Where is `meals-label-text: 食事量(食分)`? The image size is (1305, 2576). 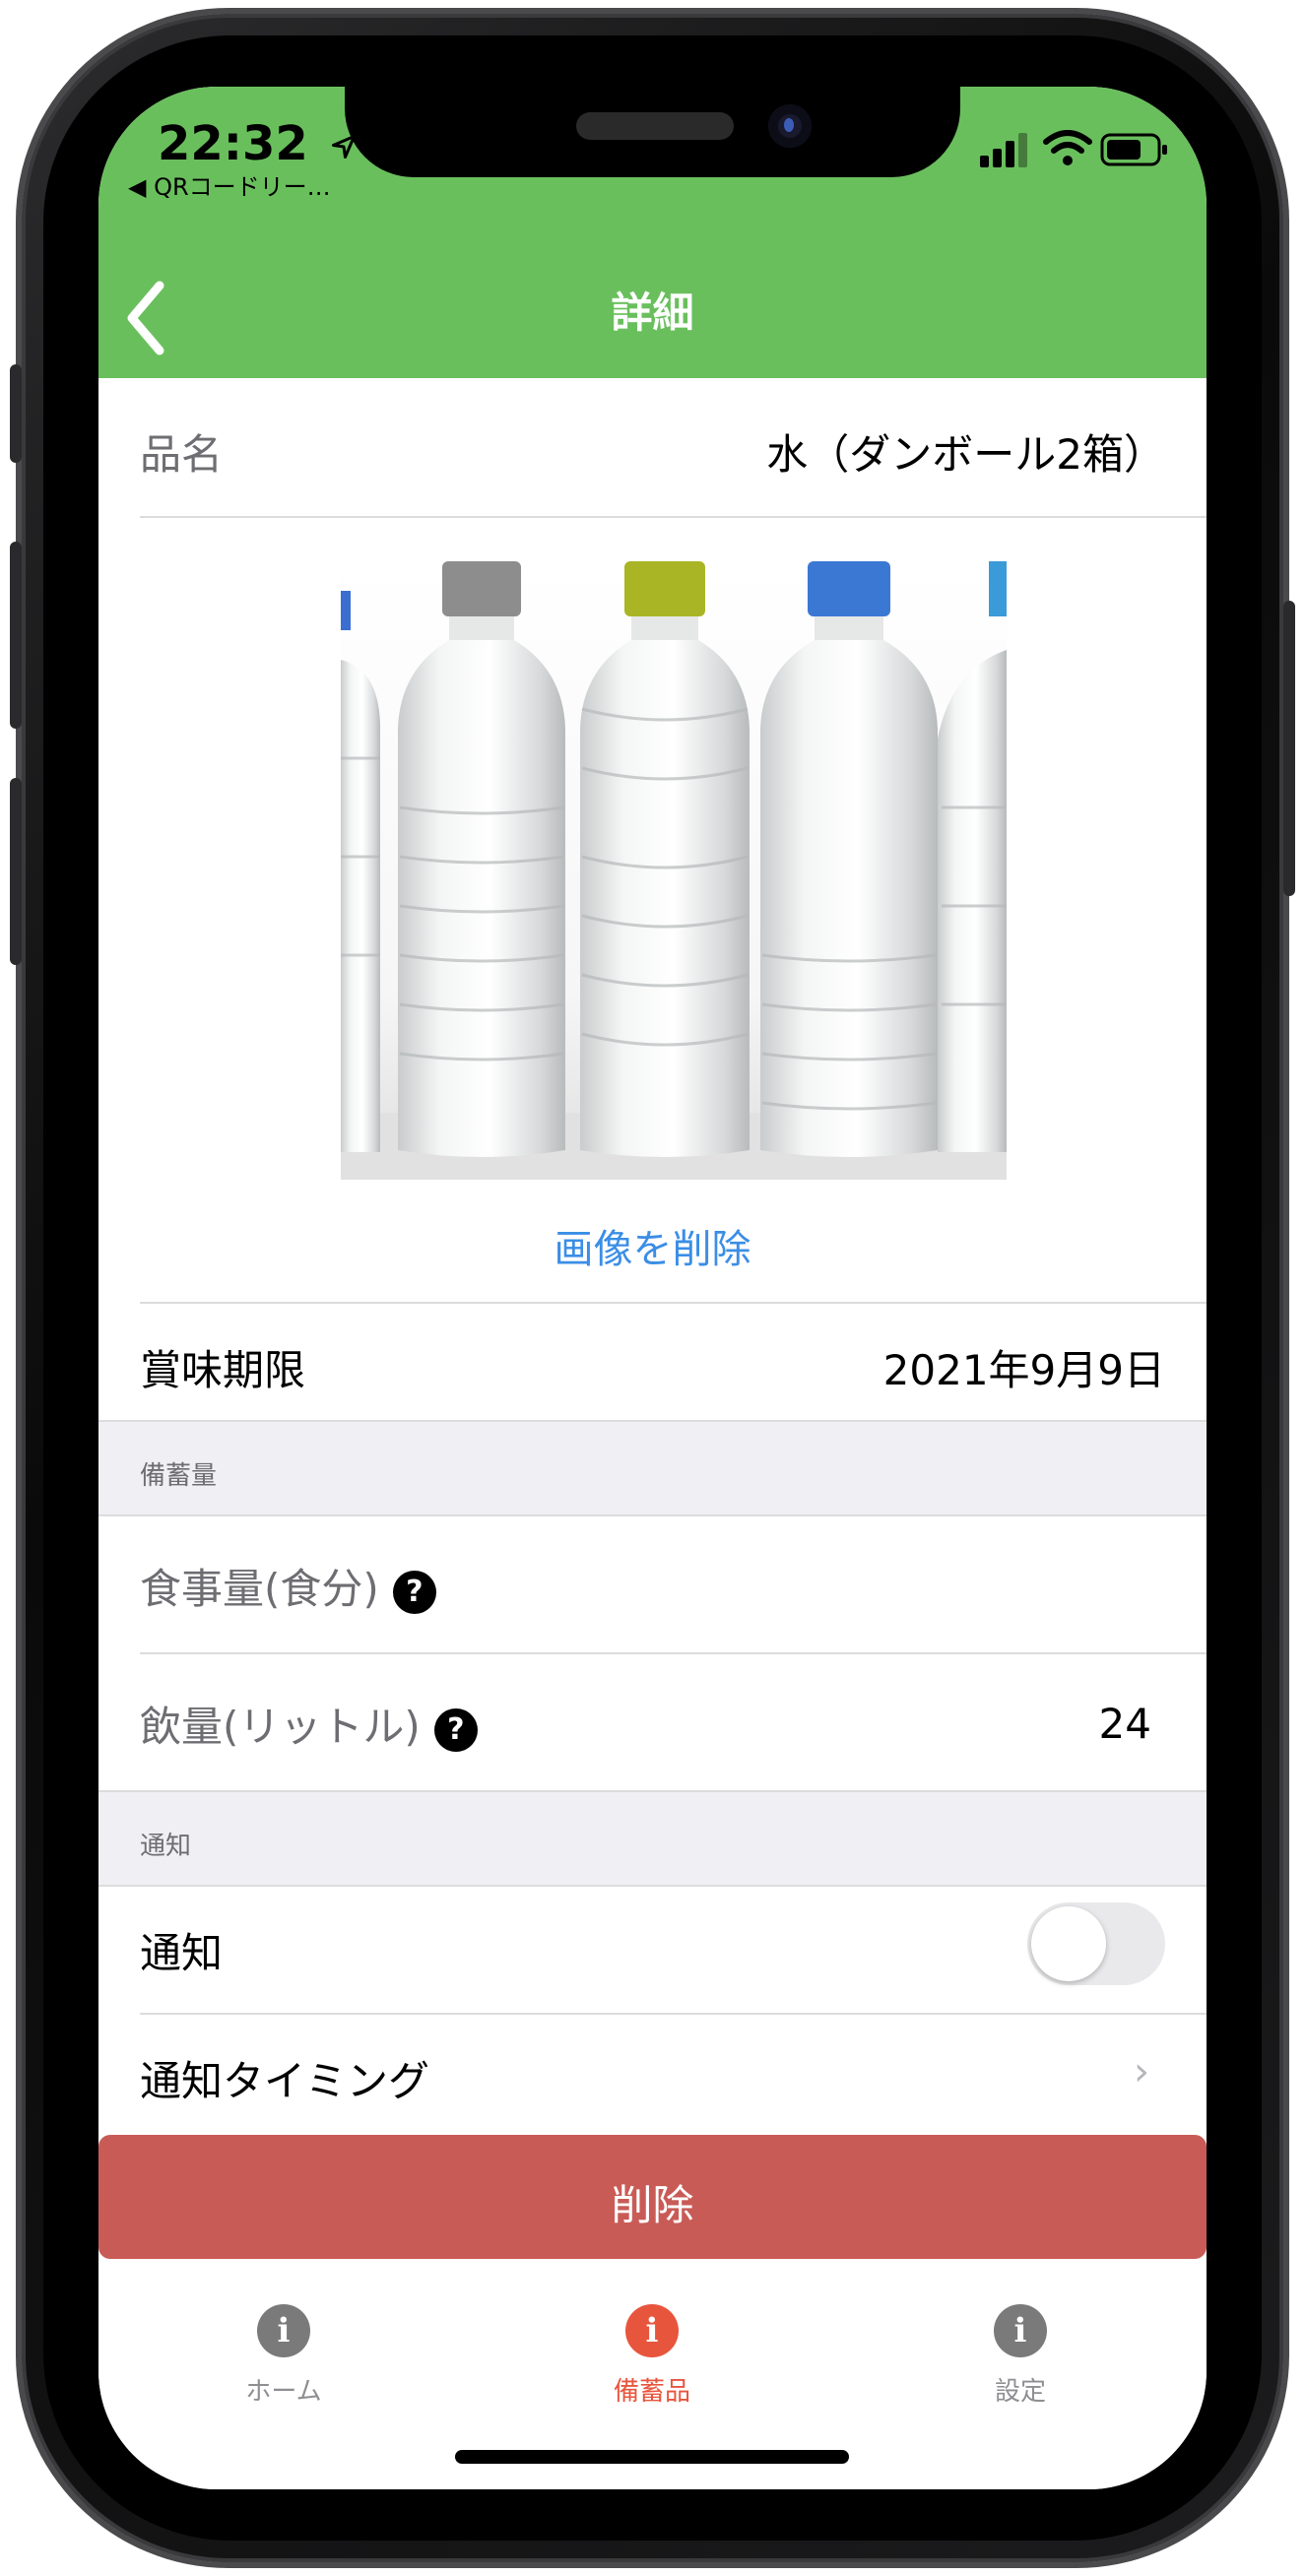 meals-label-text: 食事量(食分) is located at coordinates (259, 1589).